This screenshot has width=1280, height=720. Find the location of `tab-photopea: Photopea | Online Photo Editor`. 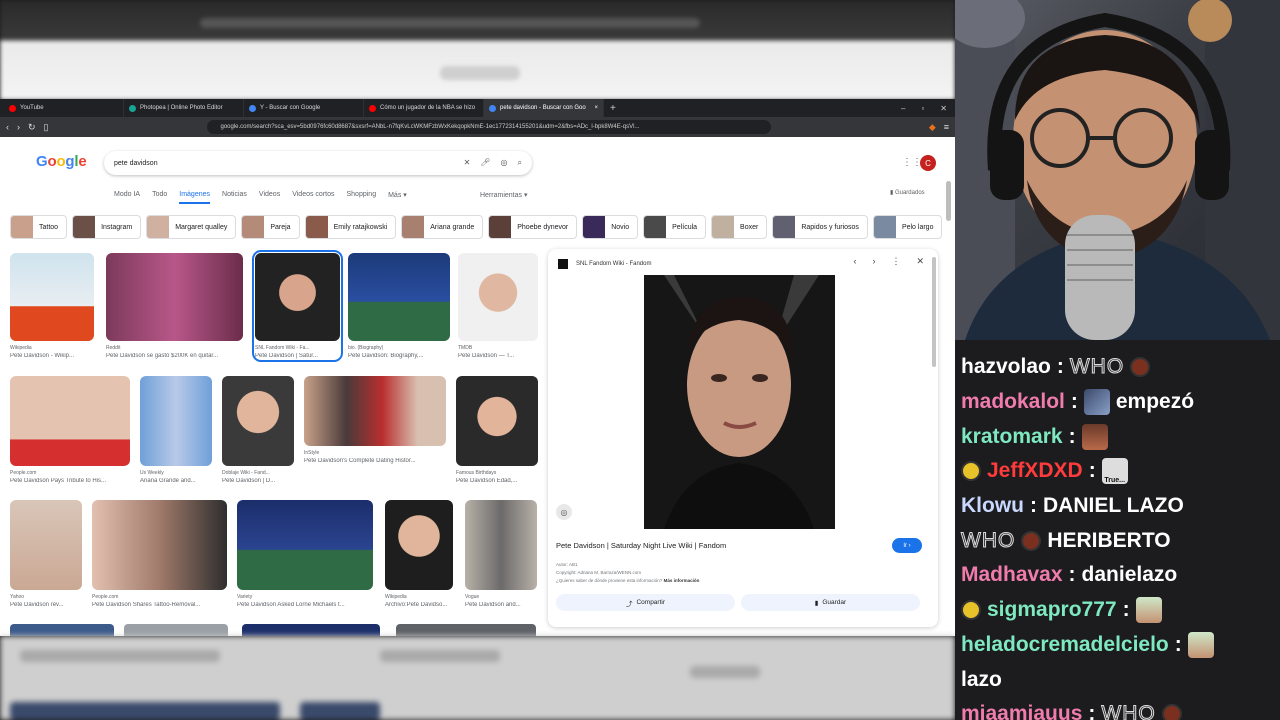

tab-photopea: Photopea | Online Photo Editor is located at coordinates (184, 108).